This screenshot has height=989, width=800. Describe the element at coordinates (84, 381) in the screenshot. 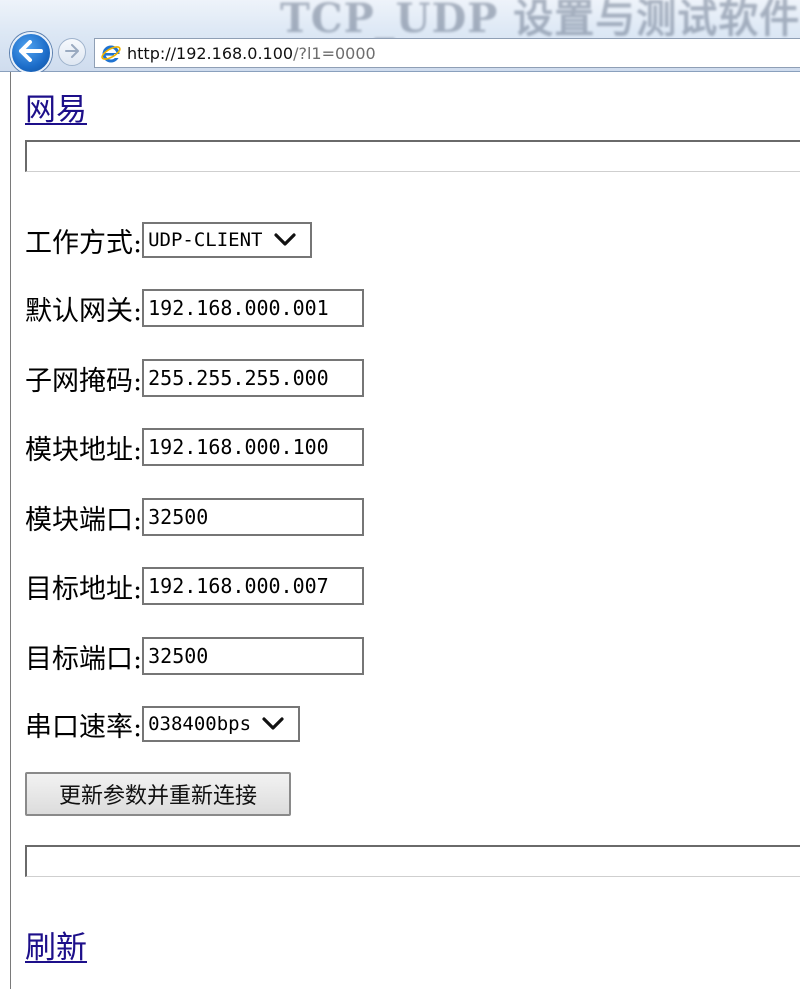

I see `subnet-label: 子网掩码:` at that location.